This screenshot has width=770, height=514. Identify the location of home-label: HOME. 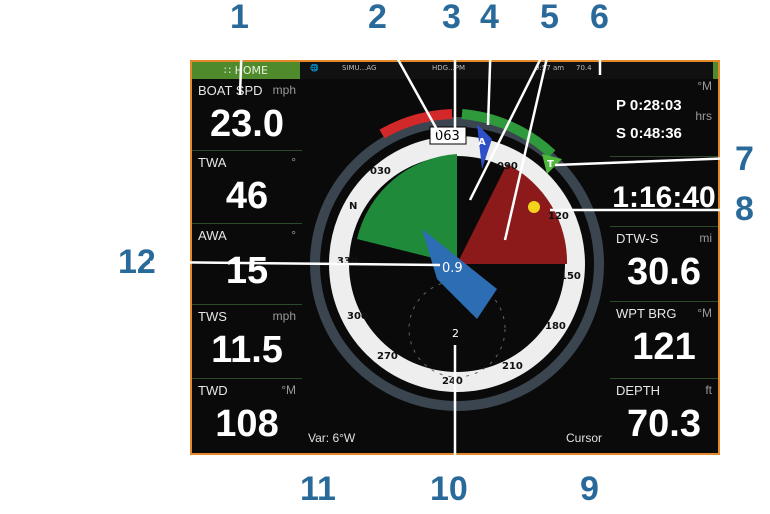
(251, 70).